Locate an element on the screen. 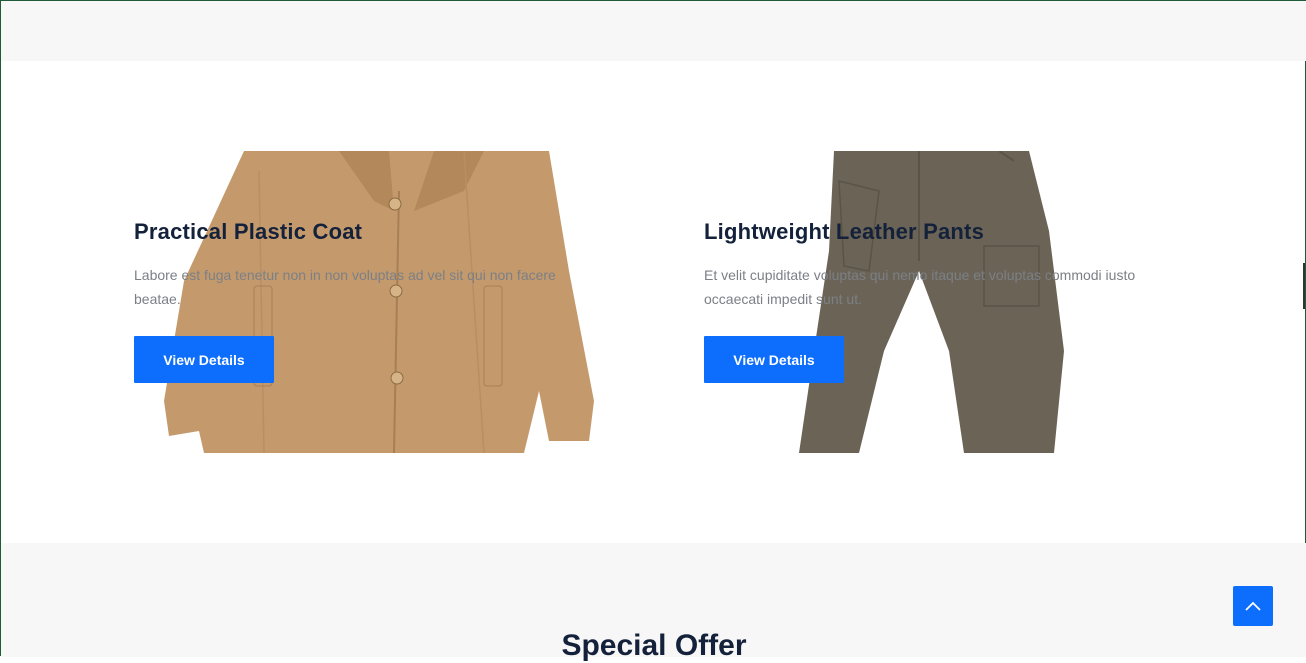 Image resolution: width=1306 pixels, height=663 pixels. scrollbar-edge is located at coordinates (1304, 286).